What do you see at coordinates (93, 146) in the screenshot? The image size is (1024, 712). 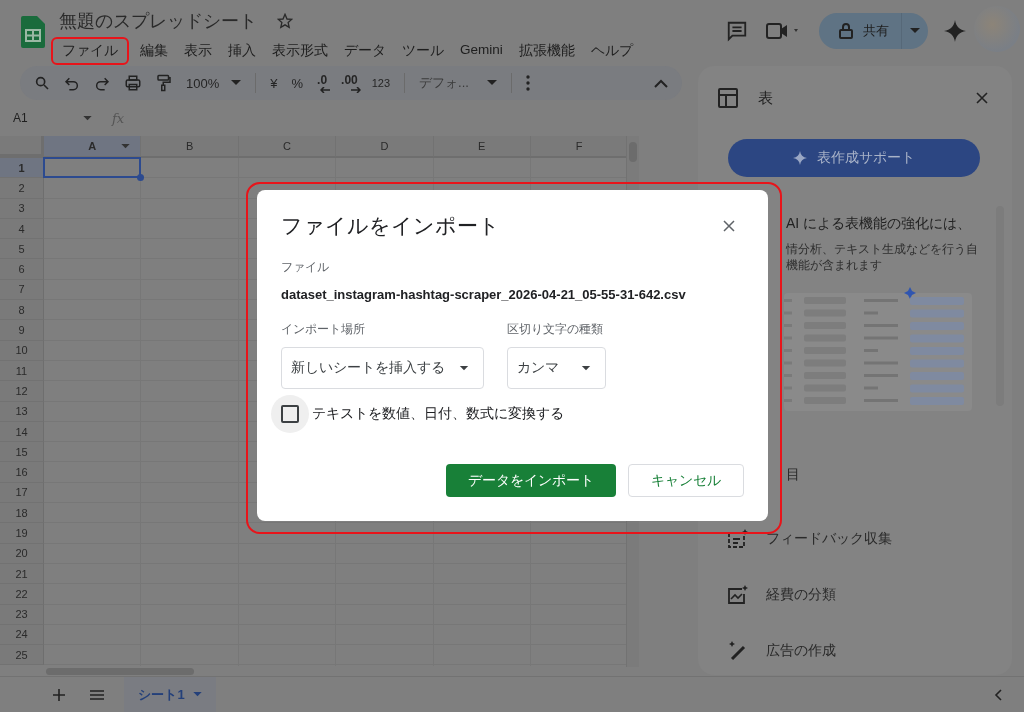 I see `column-header: A` at bounding box center [93, 146].